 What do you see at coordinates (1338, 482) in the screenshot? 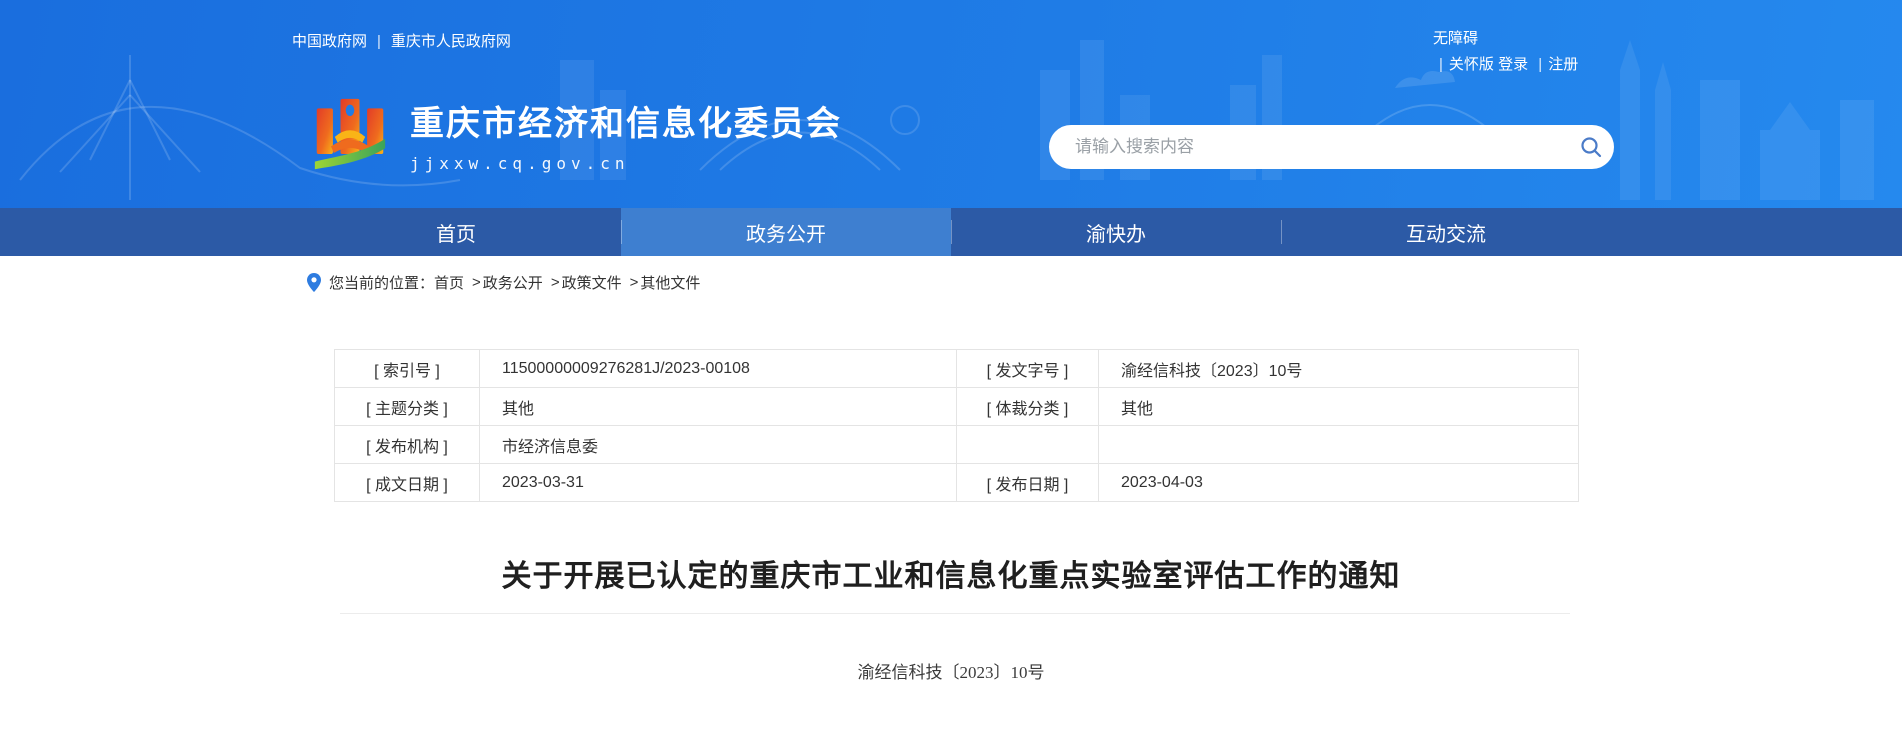
I see `meta-value-publish-date: 2023-04-03` at bounding box center [1338, 482].